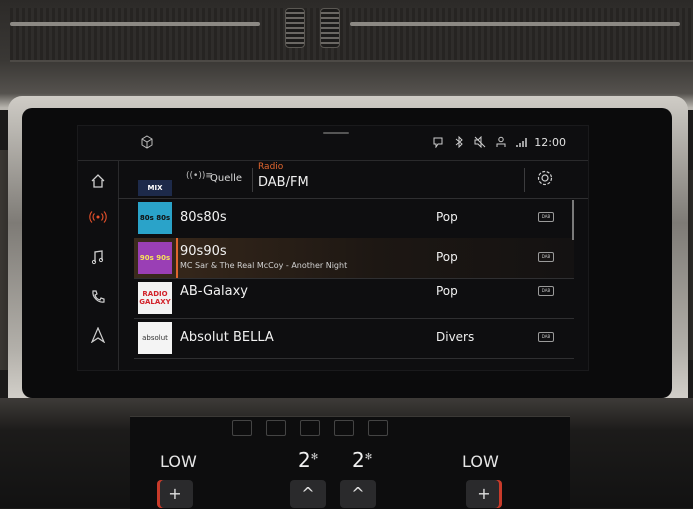 The image size is (693, 509). Describe the element at coordinates (455, 337) in the screenshot. I see `station-genre: Divers` at that location.